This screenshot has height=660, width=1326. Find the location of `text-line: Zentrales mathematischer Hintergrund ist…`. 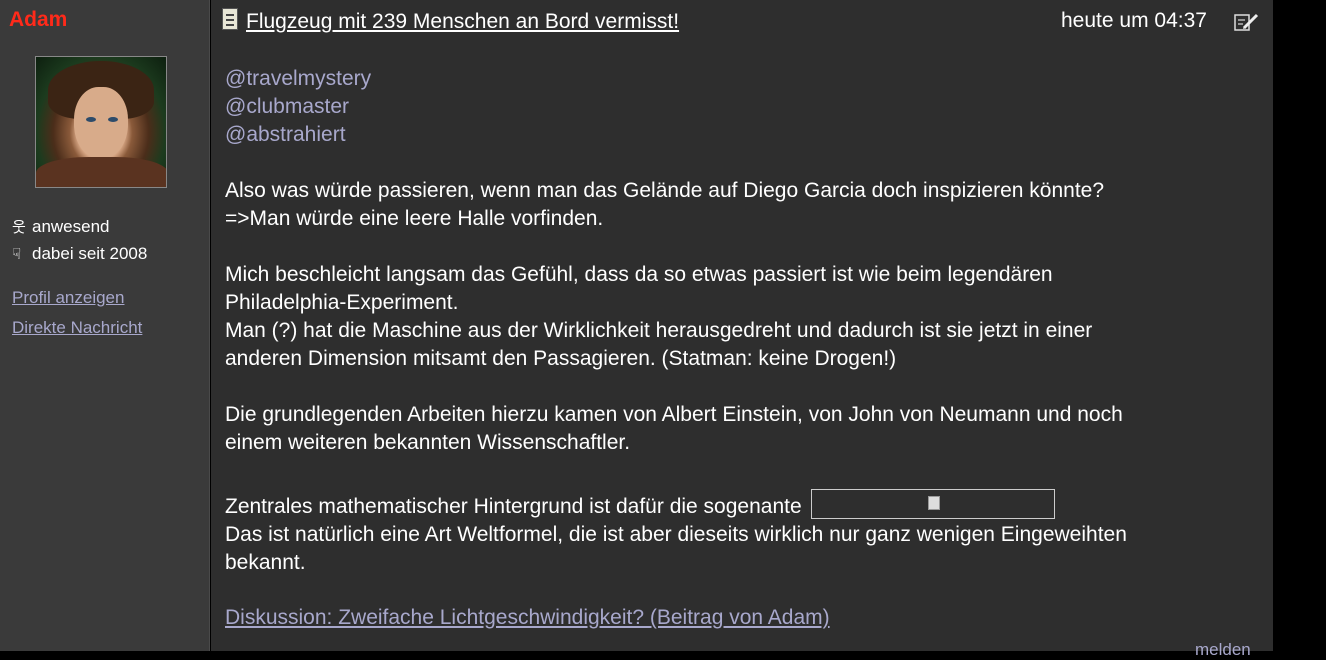

text-line: Zentrales mathematischer Hintergrund ist… is located at coordinates (513, 506).